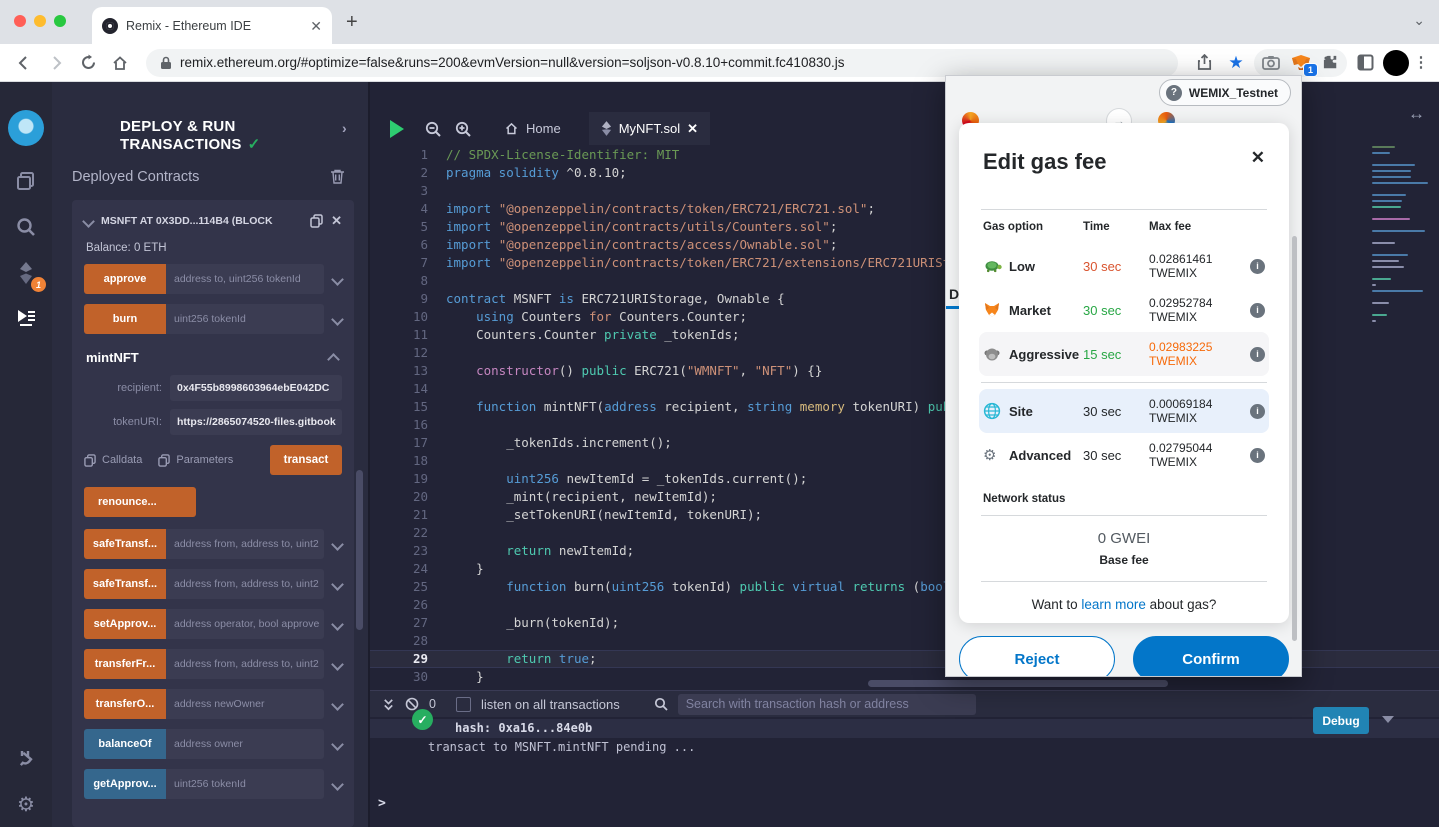 This screenshot has width=1439, height=827. What do you see at coordinates (26, 227) in the screenshot?
I see `search-icon` at bounding box center [26, 227].